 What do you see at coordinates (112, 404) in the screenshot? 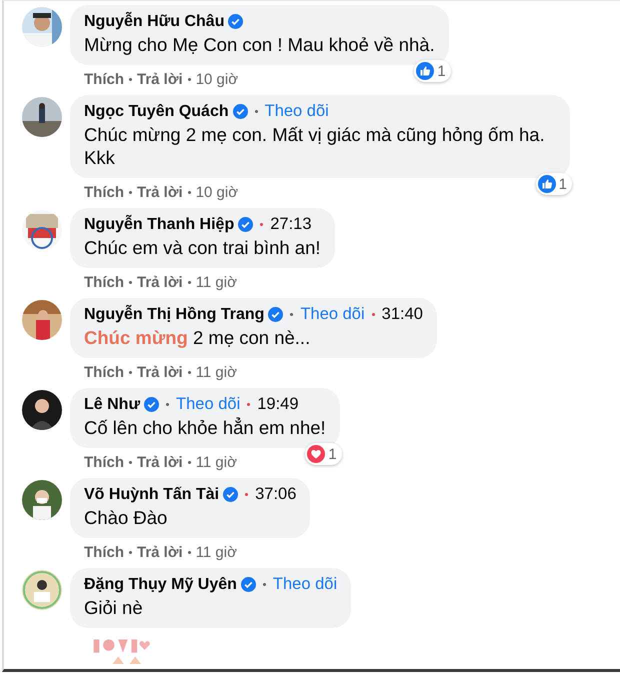
I see `author-name: Lê Như` at bounding box center [112, 404].